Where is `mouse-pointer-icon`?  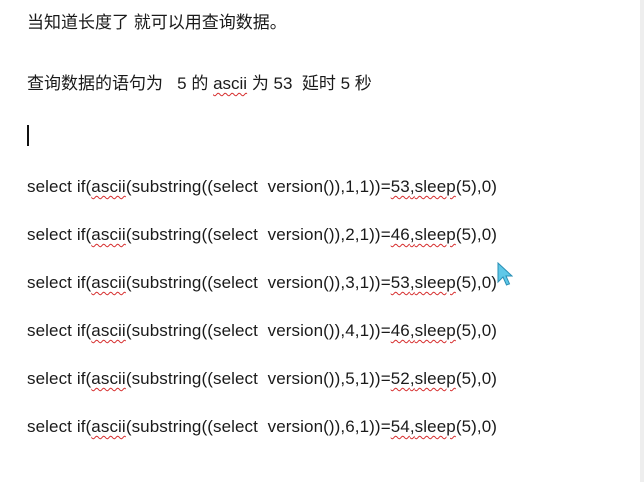 mouse-pointer-icon is located at coordinates (505, 274).